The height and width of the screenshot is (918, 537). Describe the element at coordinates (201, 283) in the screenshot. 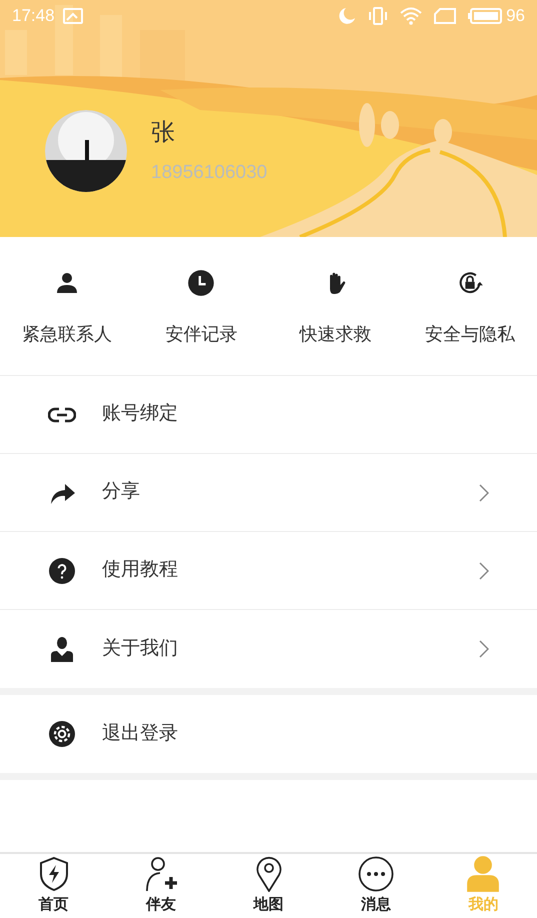

I see `clock-icon` at that location.